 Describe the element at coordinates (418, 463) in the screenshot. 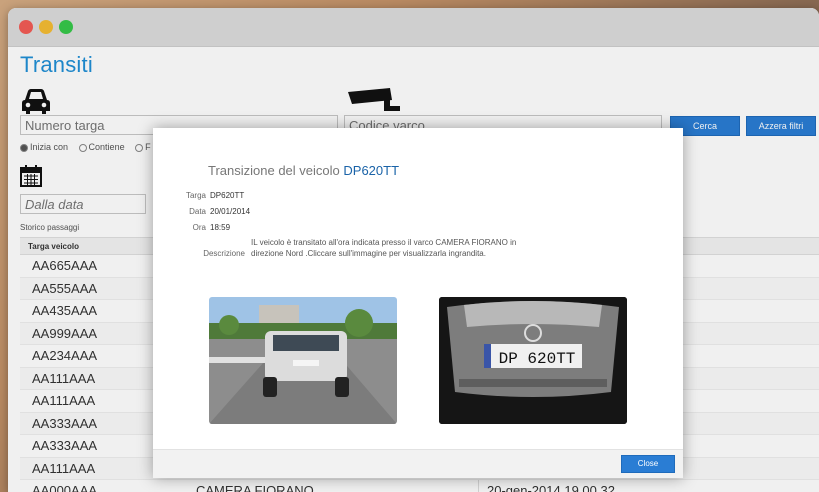

I see `modal-footer: Close` at that location.